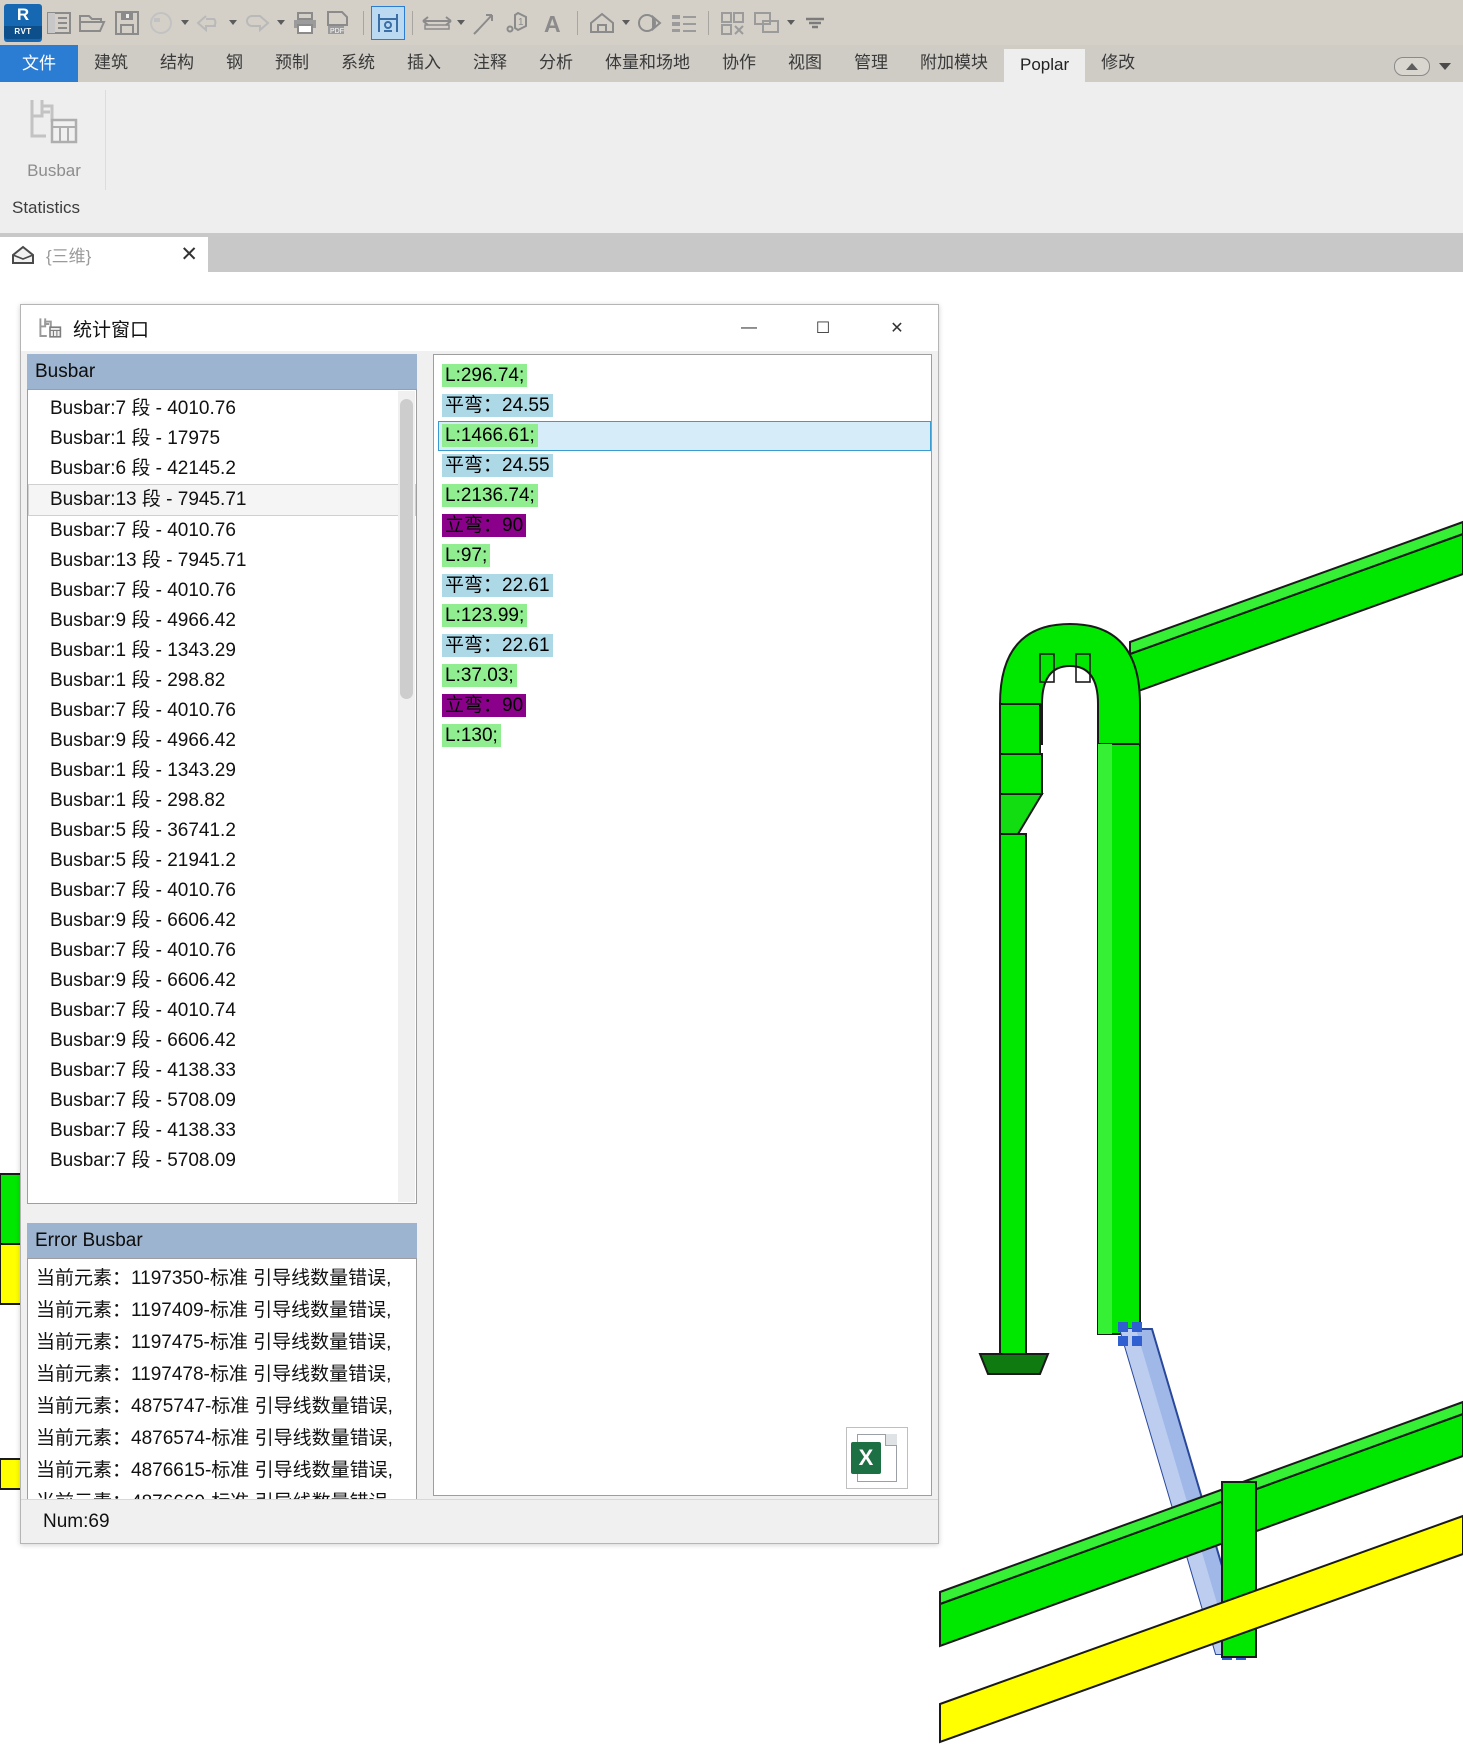 The height and width of the screenshot is (1751, 1463). What do you see at coordinates (626, 23) in the screenshot?
I see `three-d-dropdown-arrow-icon` at bounding box center [626, 23].